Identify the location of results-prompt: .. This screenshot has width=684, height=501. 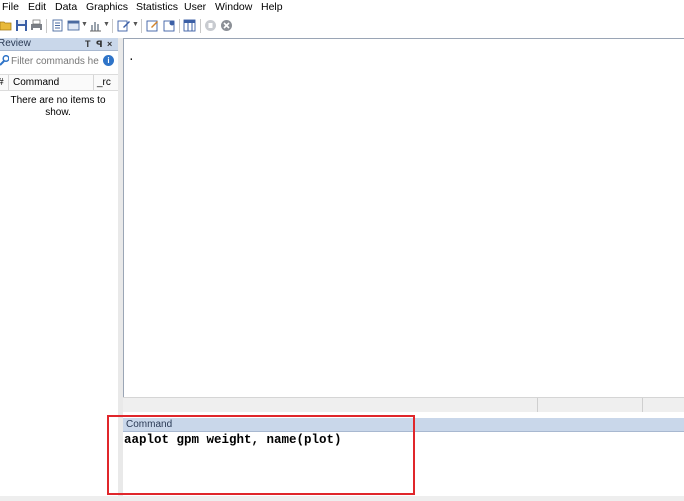
(131, 58).